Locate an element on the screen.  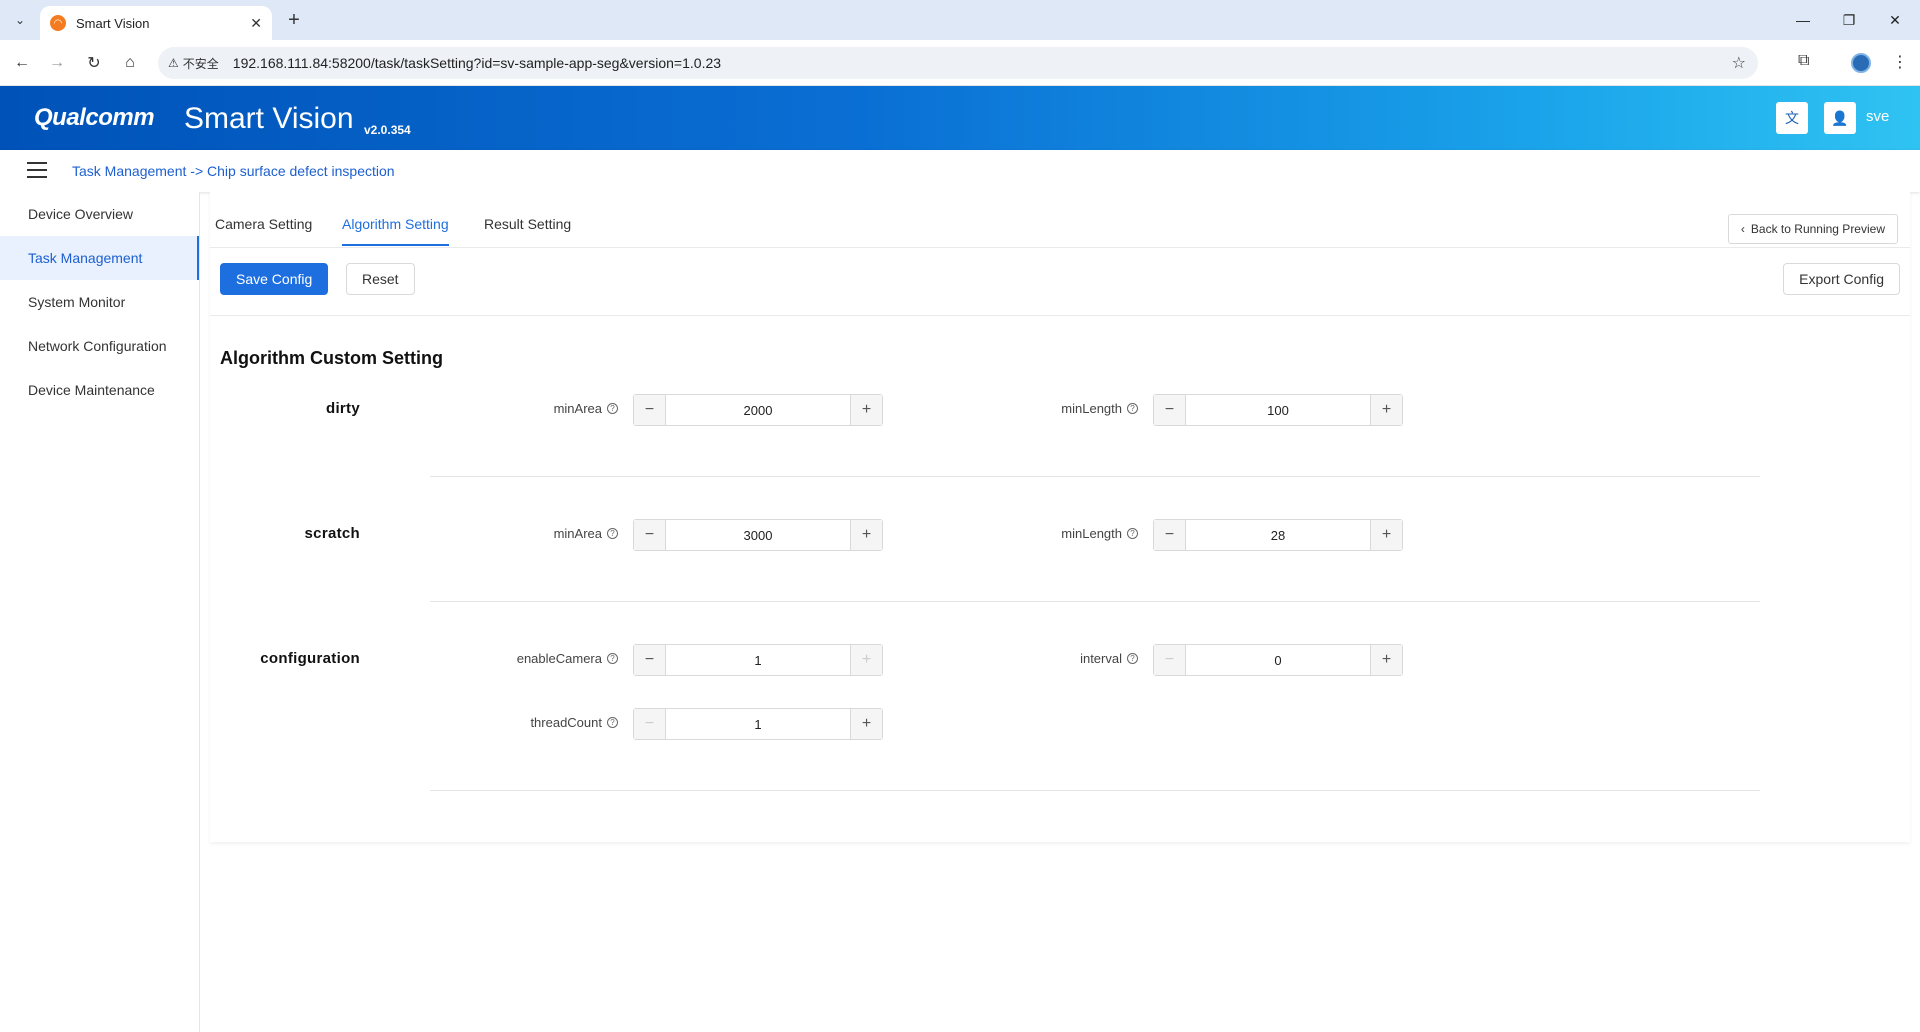
group-label-dirty: dirty is located at coordinates (342, 408).